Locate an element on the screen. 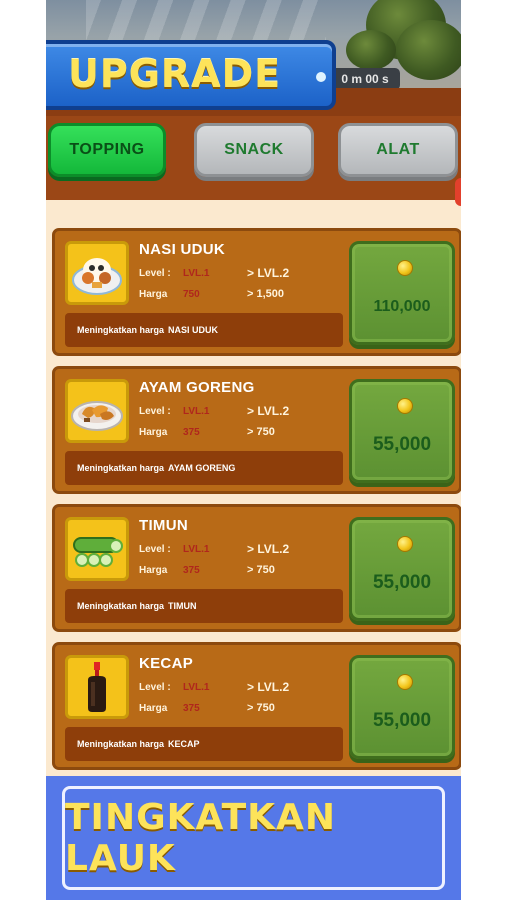  description-item: AYAM GORENG is located at coordinates (202, 468).